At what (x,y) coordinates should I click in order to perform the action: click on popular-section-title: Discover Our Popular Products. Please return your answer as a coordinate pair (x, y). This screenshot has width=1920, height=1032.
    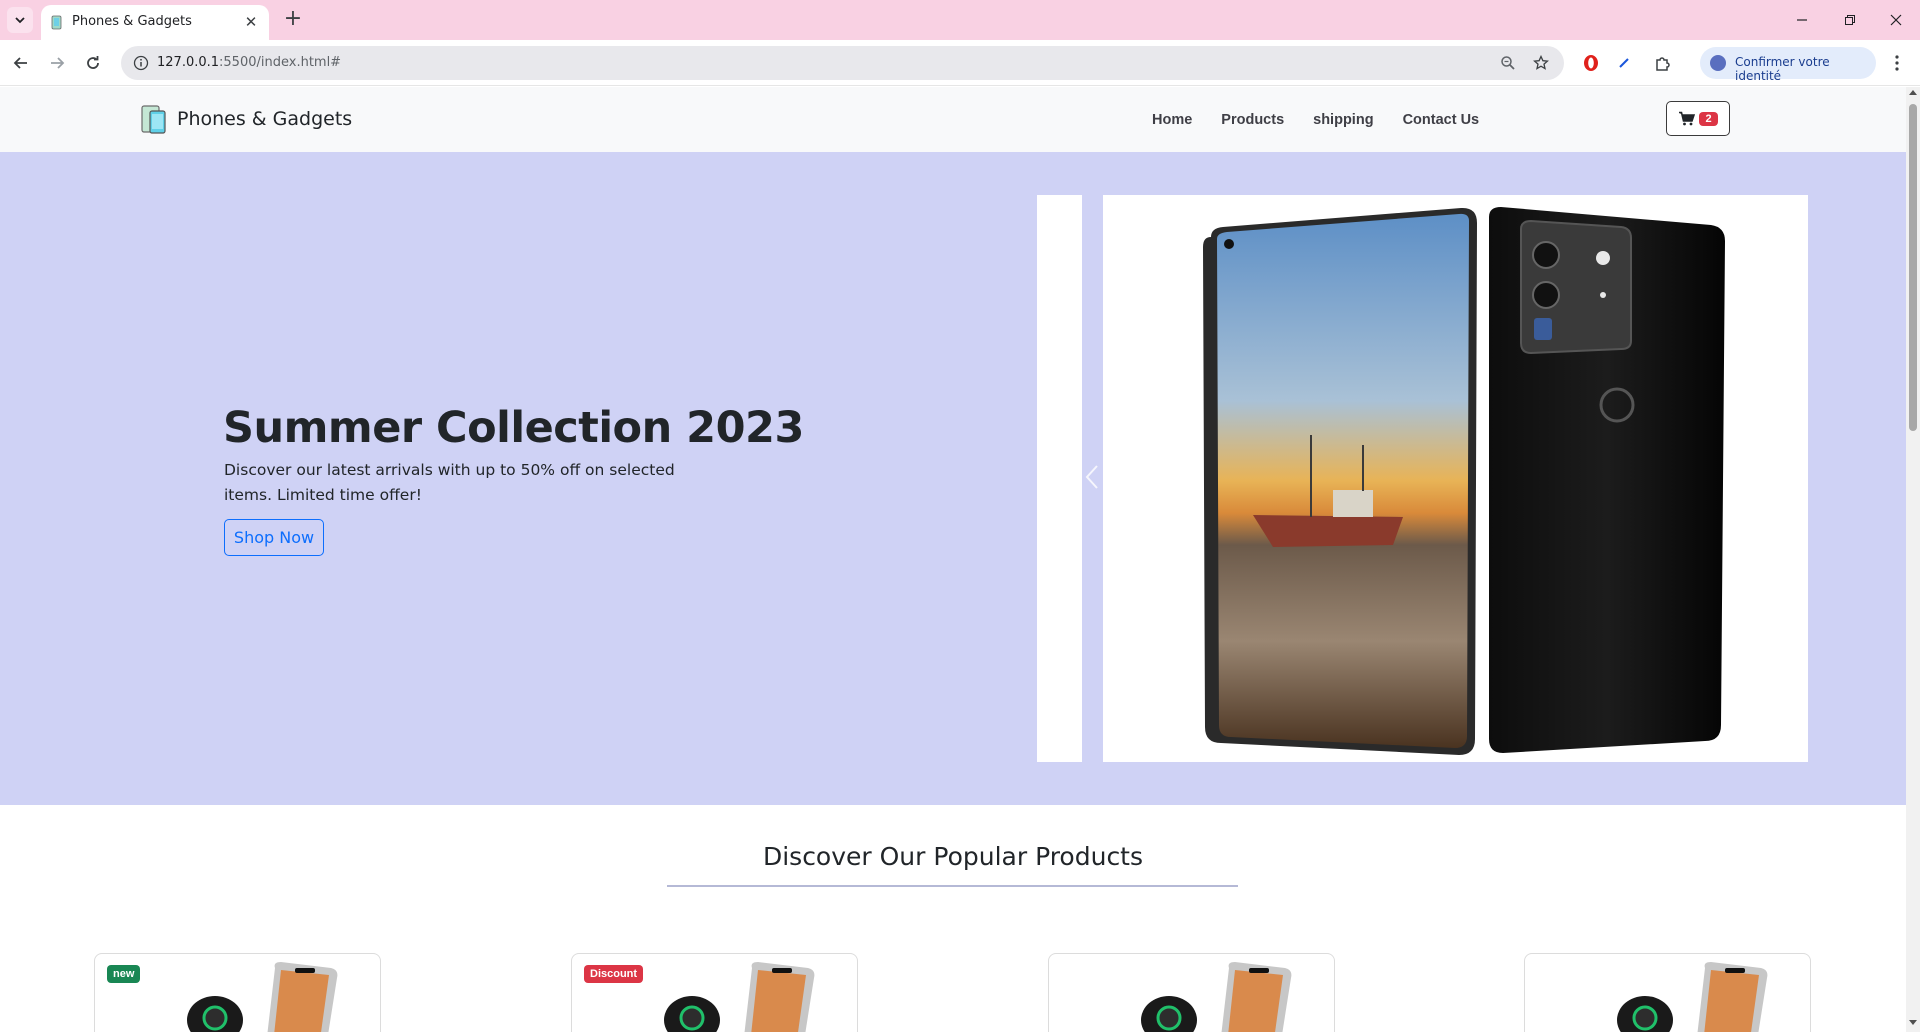
    Looking at the image, I should click on (953, 856).